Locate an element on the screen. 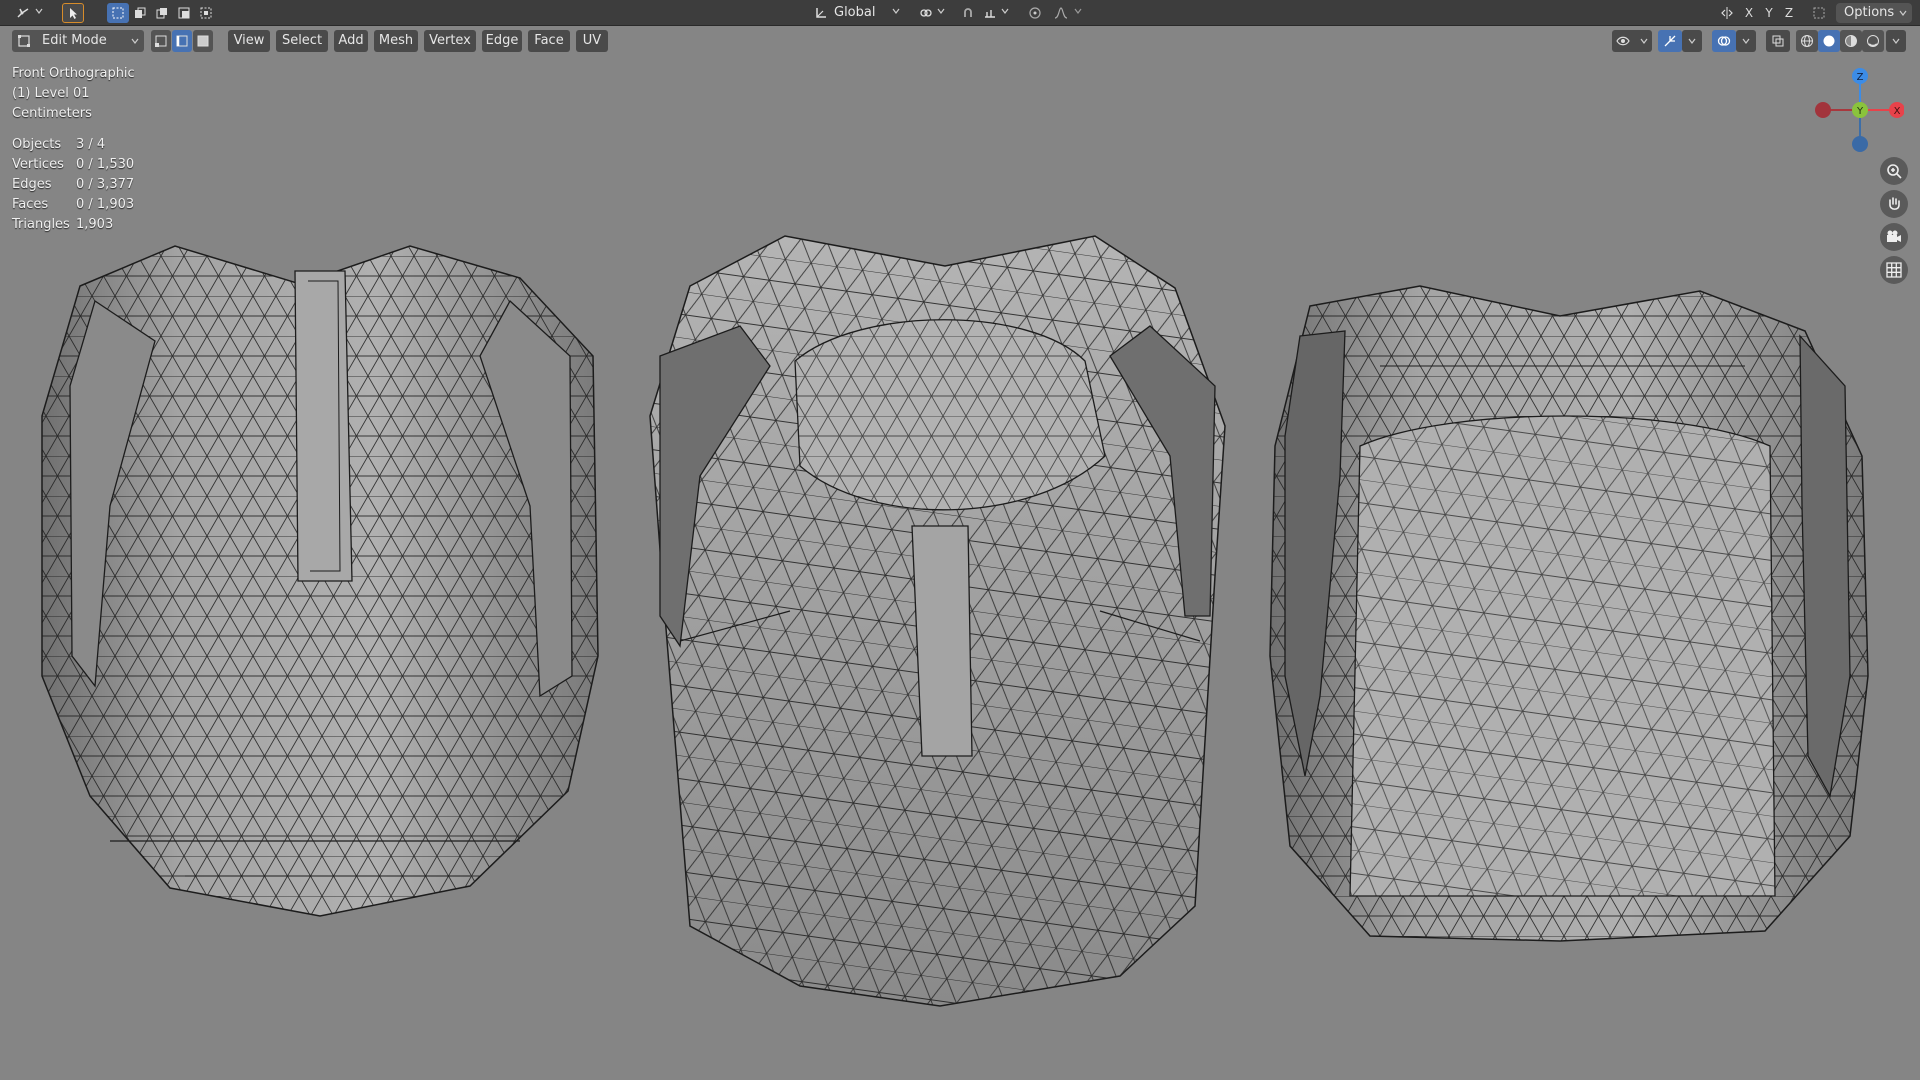  stat-label: Faces is located at coordinates (30, 204).